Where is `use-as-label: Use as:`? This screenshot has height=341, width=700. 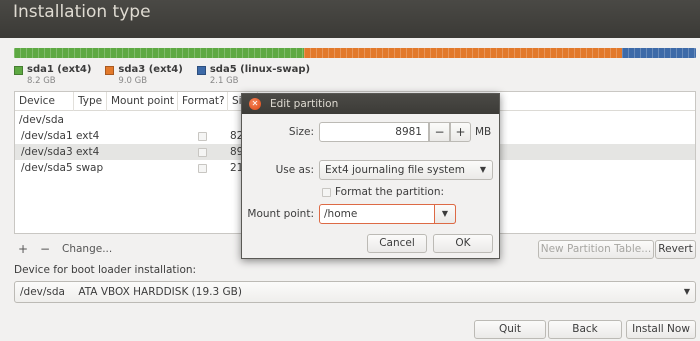
use-as-label: Use as: is located at coordinates (294, 170).